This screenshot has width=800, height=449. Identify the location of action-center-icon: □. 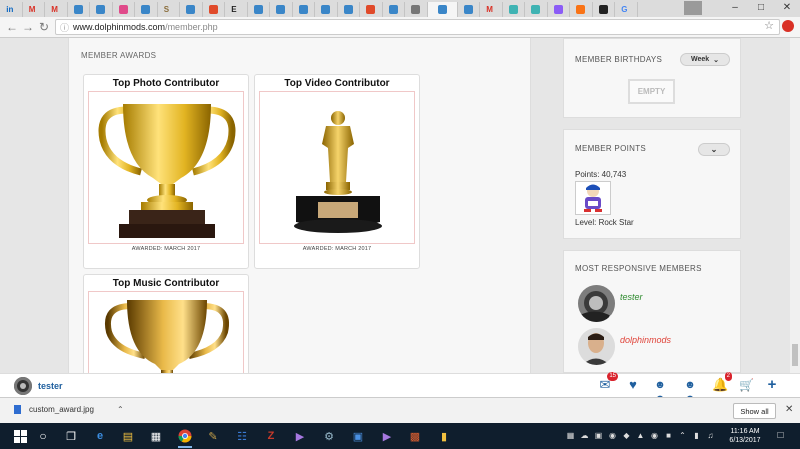
(780, 436).